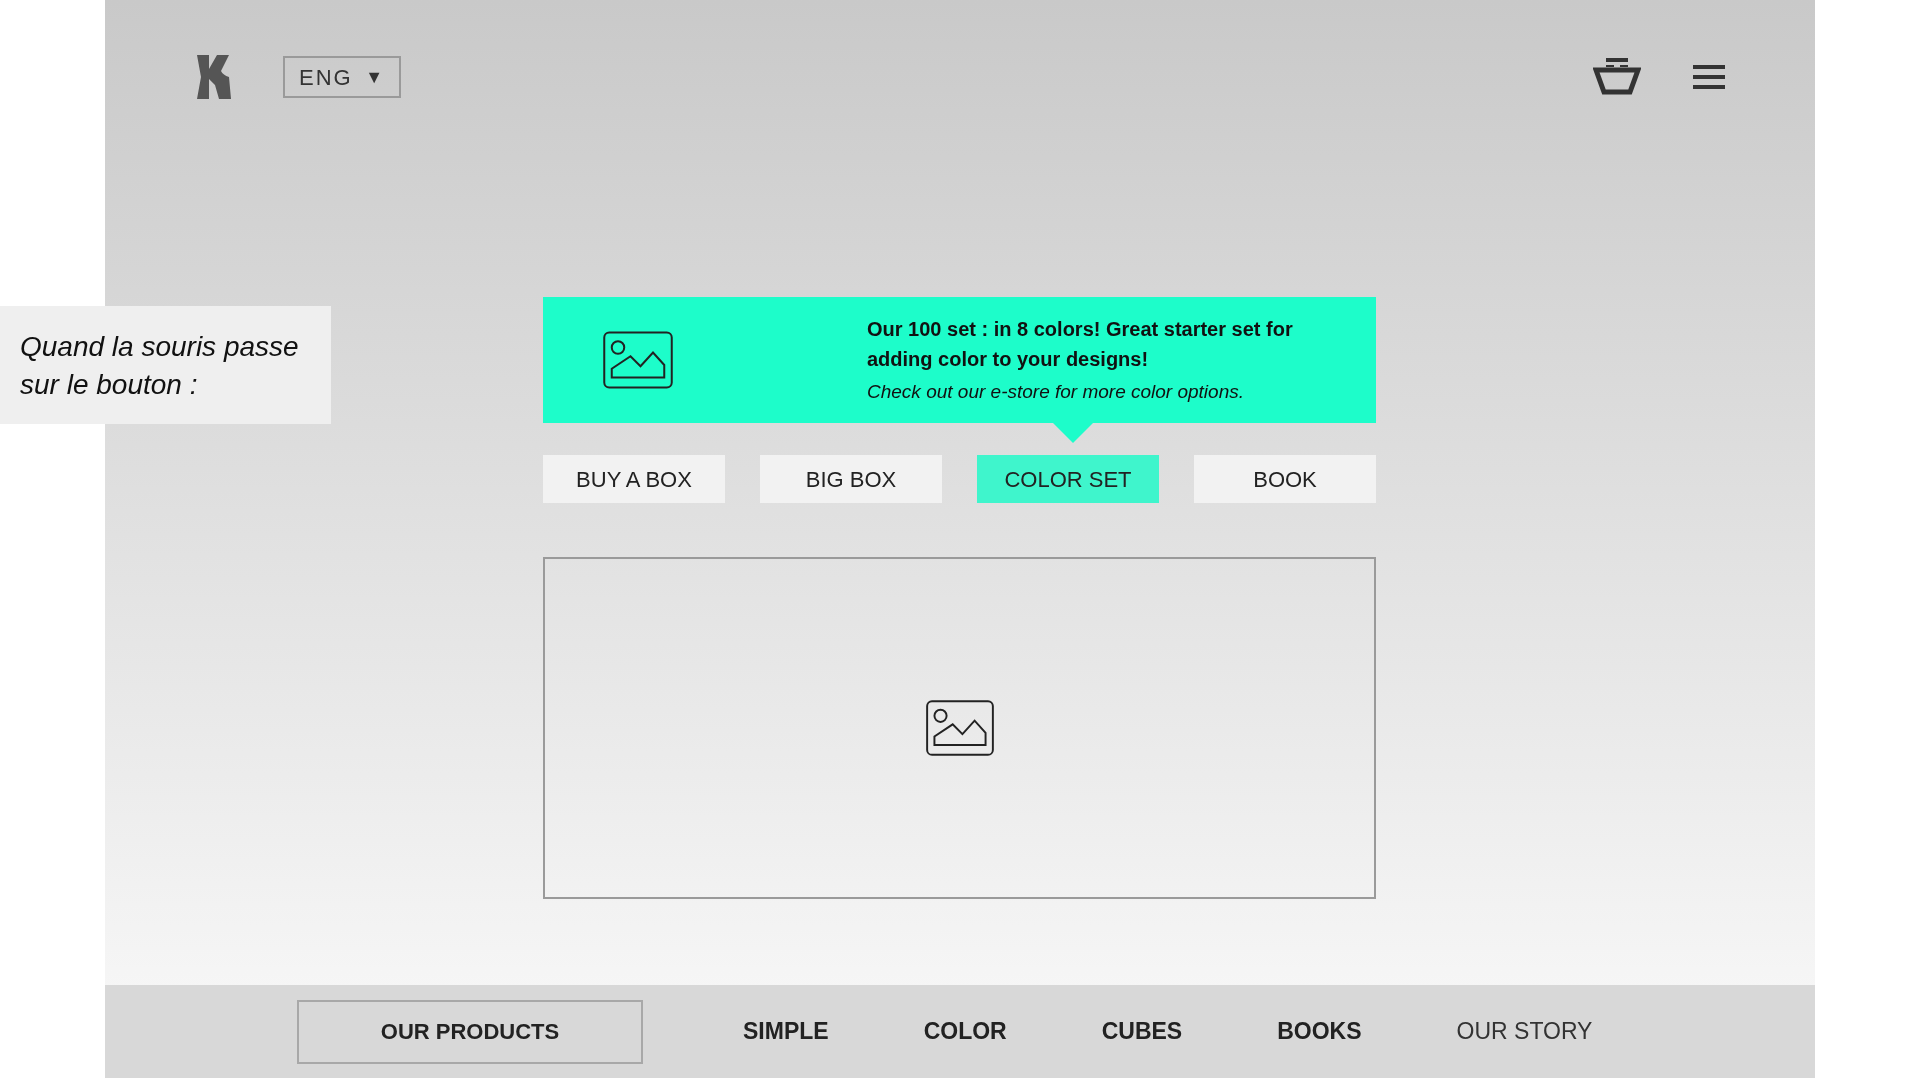 This screenshot has width=1920, height=1080. Describe the element at coordinates (342, 77) in the screenshot. I see `language-dropdown: ENG ▼` at that location.